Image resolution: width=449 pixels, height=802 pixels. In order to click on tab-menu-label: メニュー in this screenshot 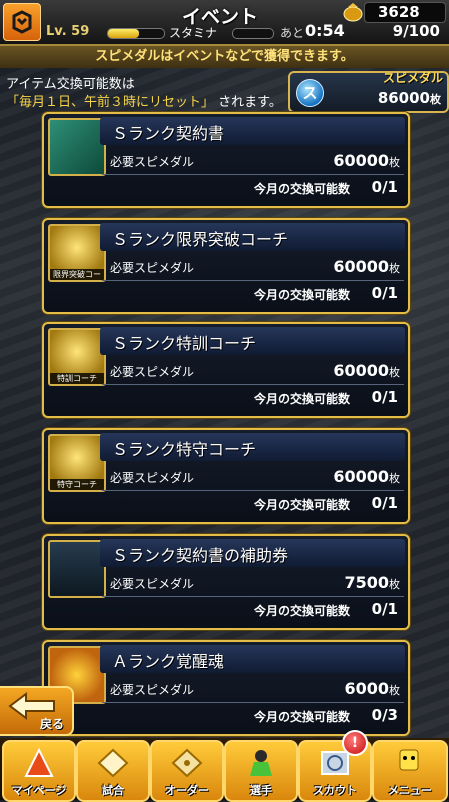, I will do `click(410, 790)`.